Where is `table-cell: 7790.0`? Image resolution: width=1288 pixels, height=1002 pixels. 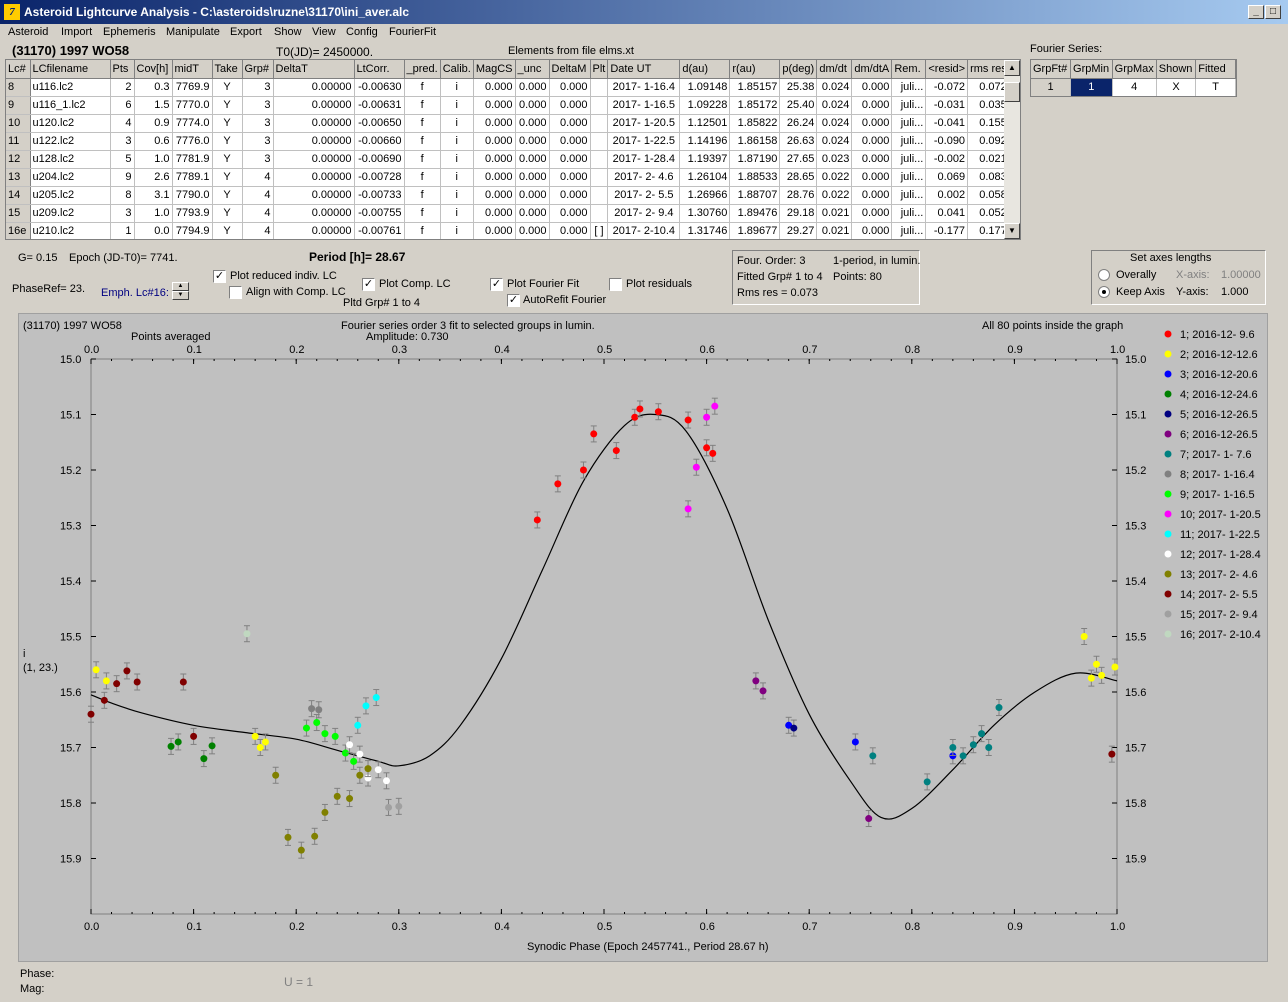 table-cell: 7790.0 is located at coordinates (192, 195).